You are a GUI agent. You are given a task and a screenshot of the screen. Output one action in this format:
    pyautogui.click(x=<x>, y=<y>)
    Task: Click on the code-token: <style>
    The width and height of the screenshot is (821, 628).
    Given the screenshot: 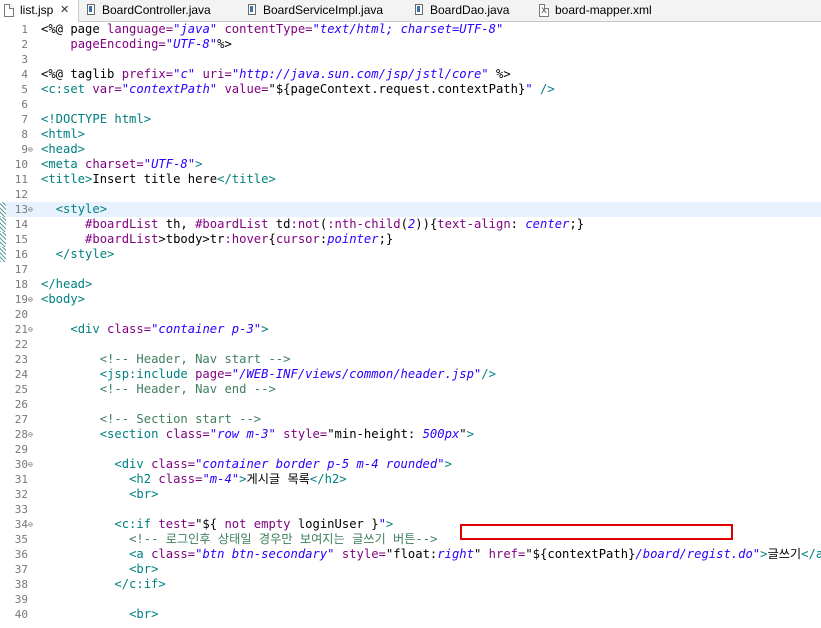 What is the action you would take?
    pyautogui.click(x=81, y=209)
    